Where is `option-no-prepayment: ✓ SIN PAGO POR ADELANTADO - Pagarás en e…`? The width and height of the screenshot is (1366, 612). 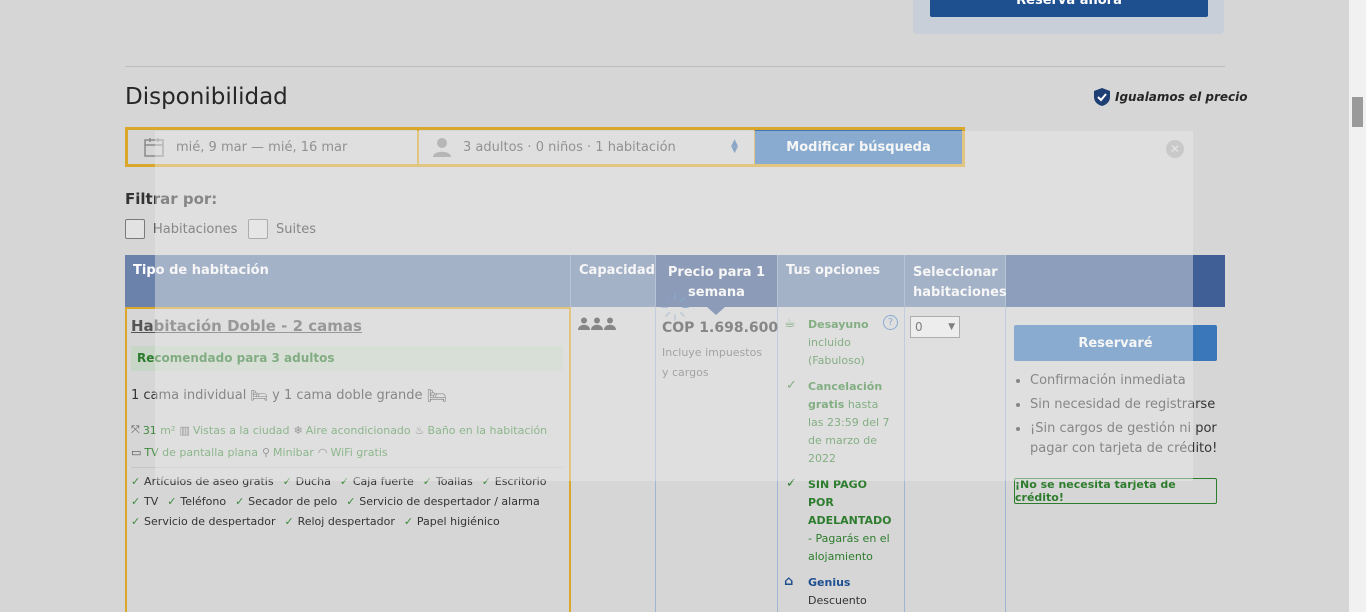 option-no-prepayment: ✓ SIN PAGO POR ADELANTADO - Pagarás en e… is located at coordinates (841, 521).